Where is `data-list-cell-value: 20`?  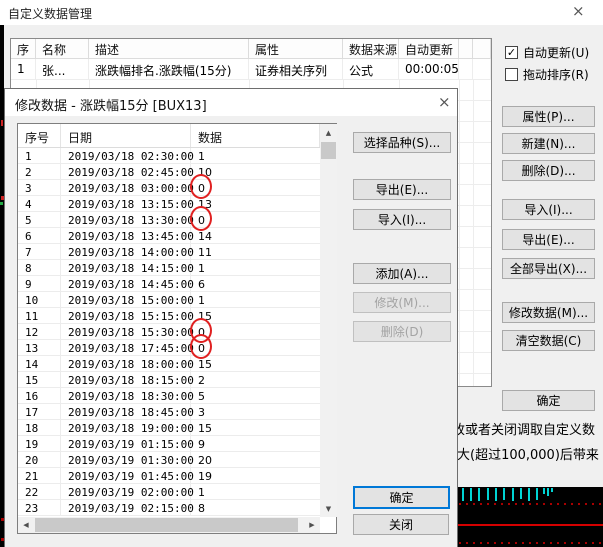 data-list-cell-value: 20 is located at coordinates (255, 460).